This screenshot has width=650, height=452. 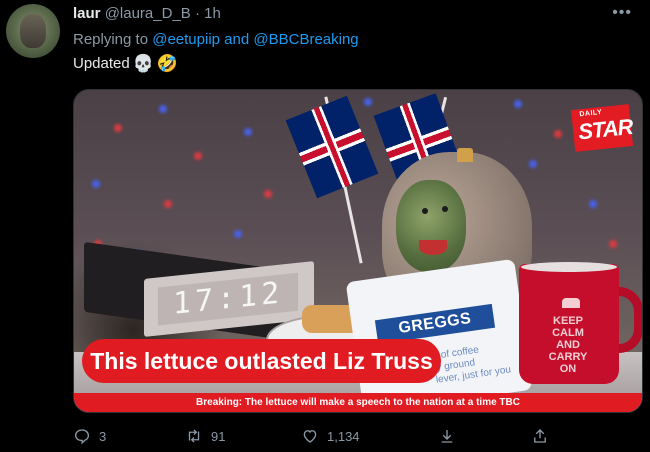 I want to click on download-button, so click(x=447, y=436).